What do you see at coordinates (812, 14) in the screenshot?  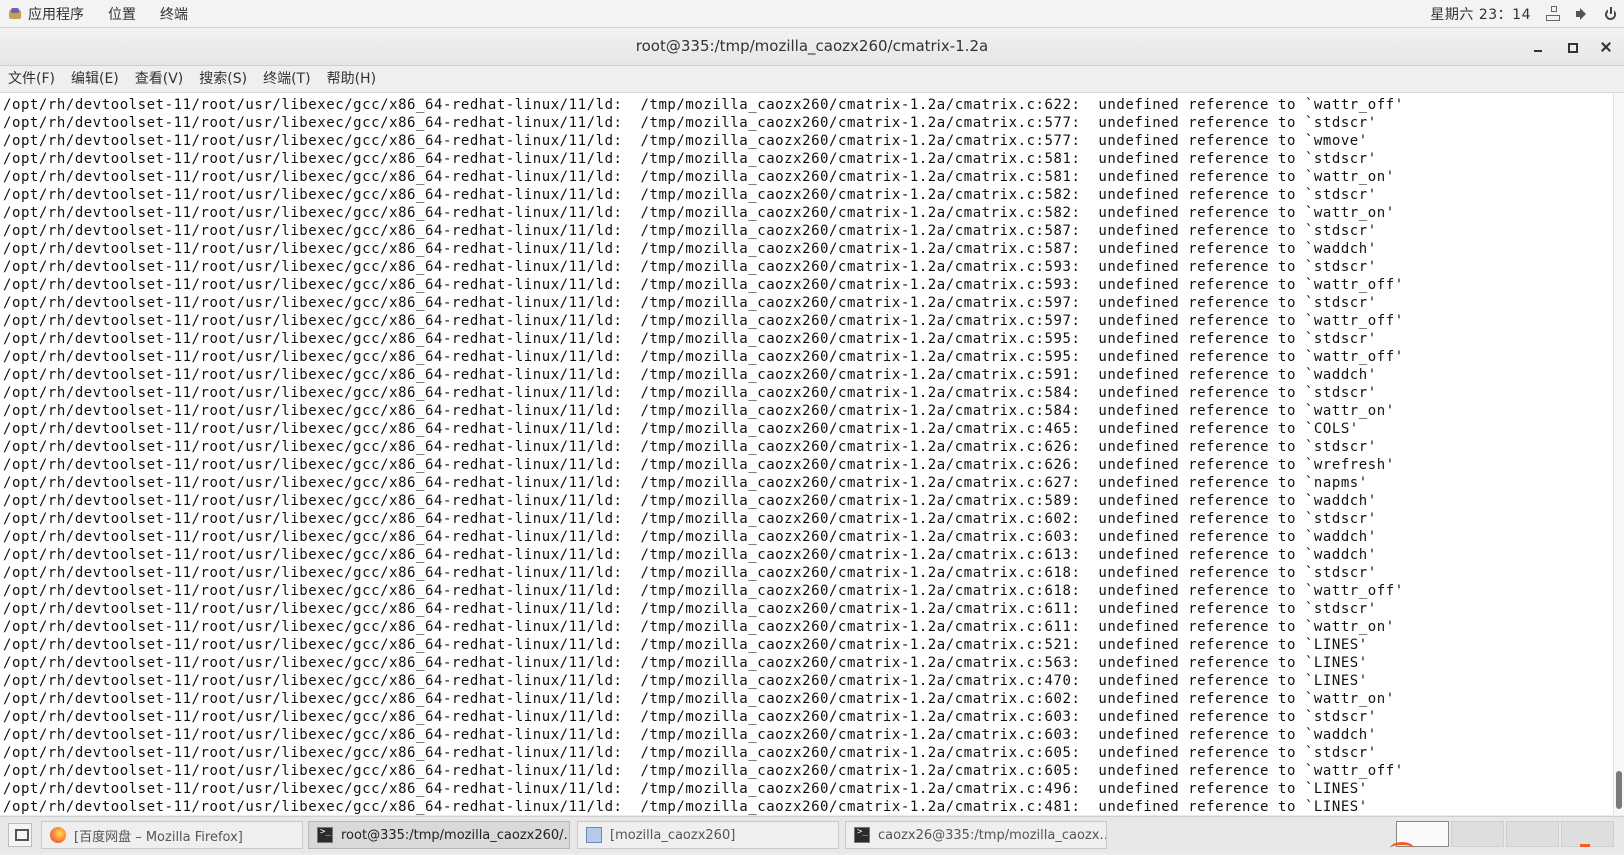 I see `top-panel: 应用程序 位置 终端 星期六 23：14` at bounding box center [812, 14].